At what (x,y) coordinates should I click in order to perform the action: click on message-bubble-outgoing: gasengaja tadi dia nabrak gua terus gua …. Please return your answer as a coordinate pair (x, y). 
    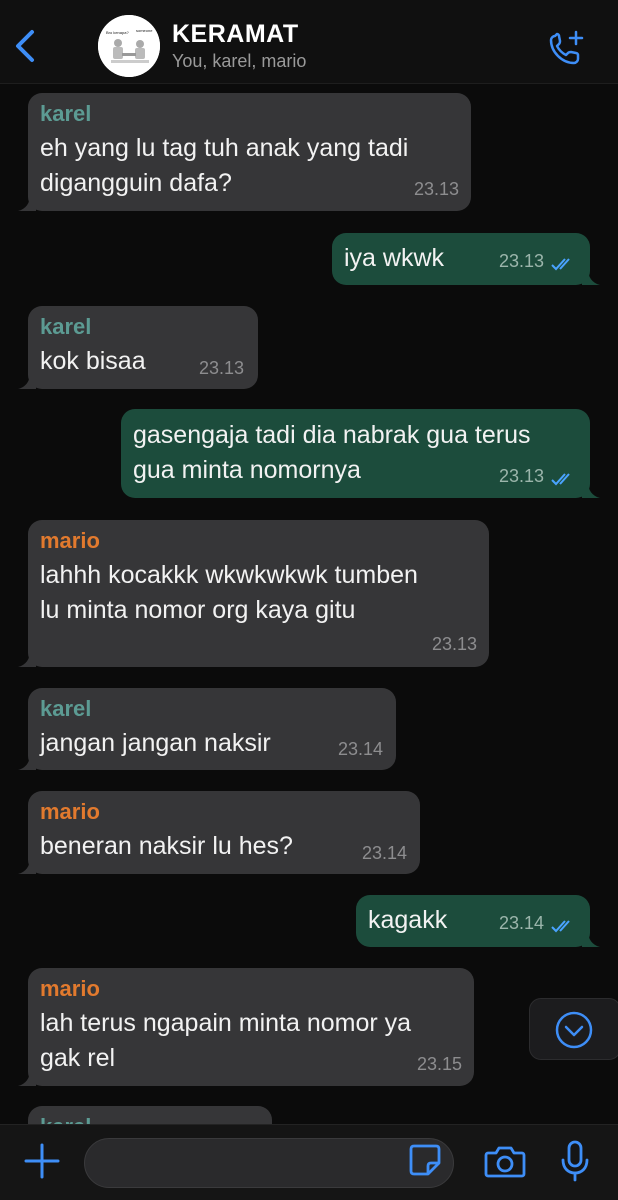
    Looking at the image, I should click on (360, 453).